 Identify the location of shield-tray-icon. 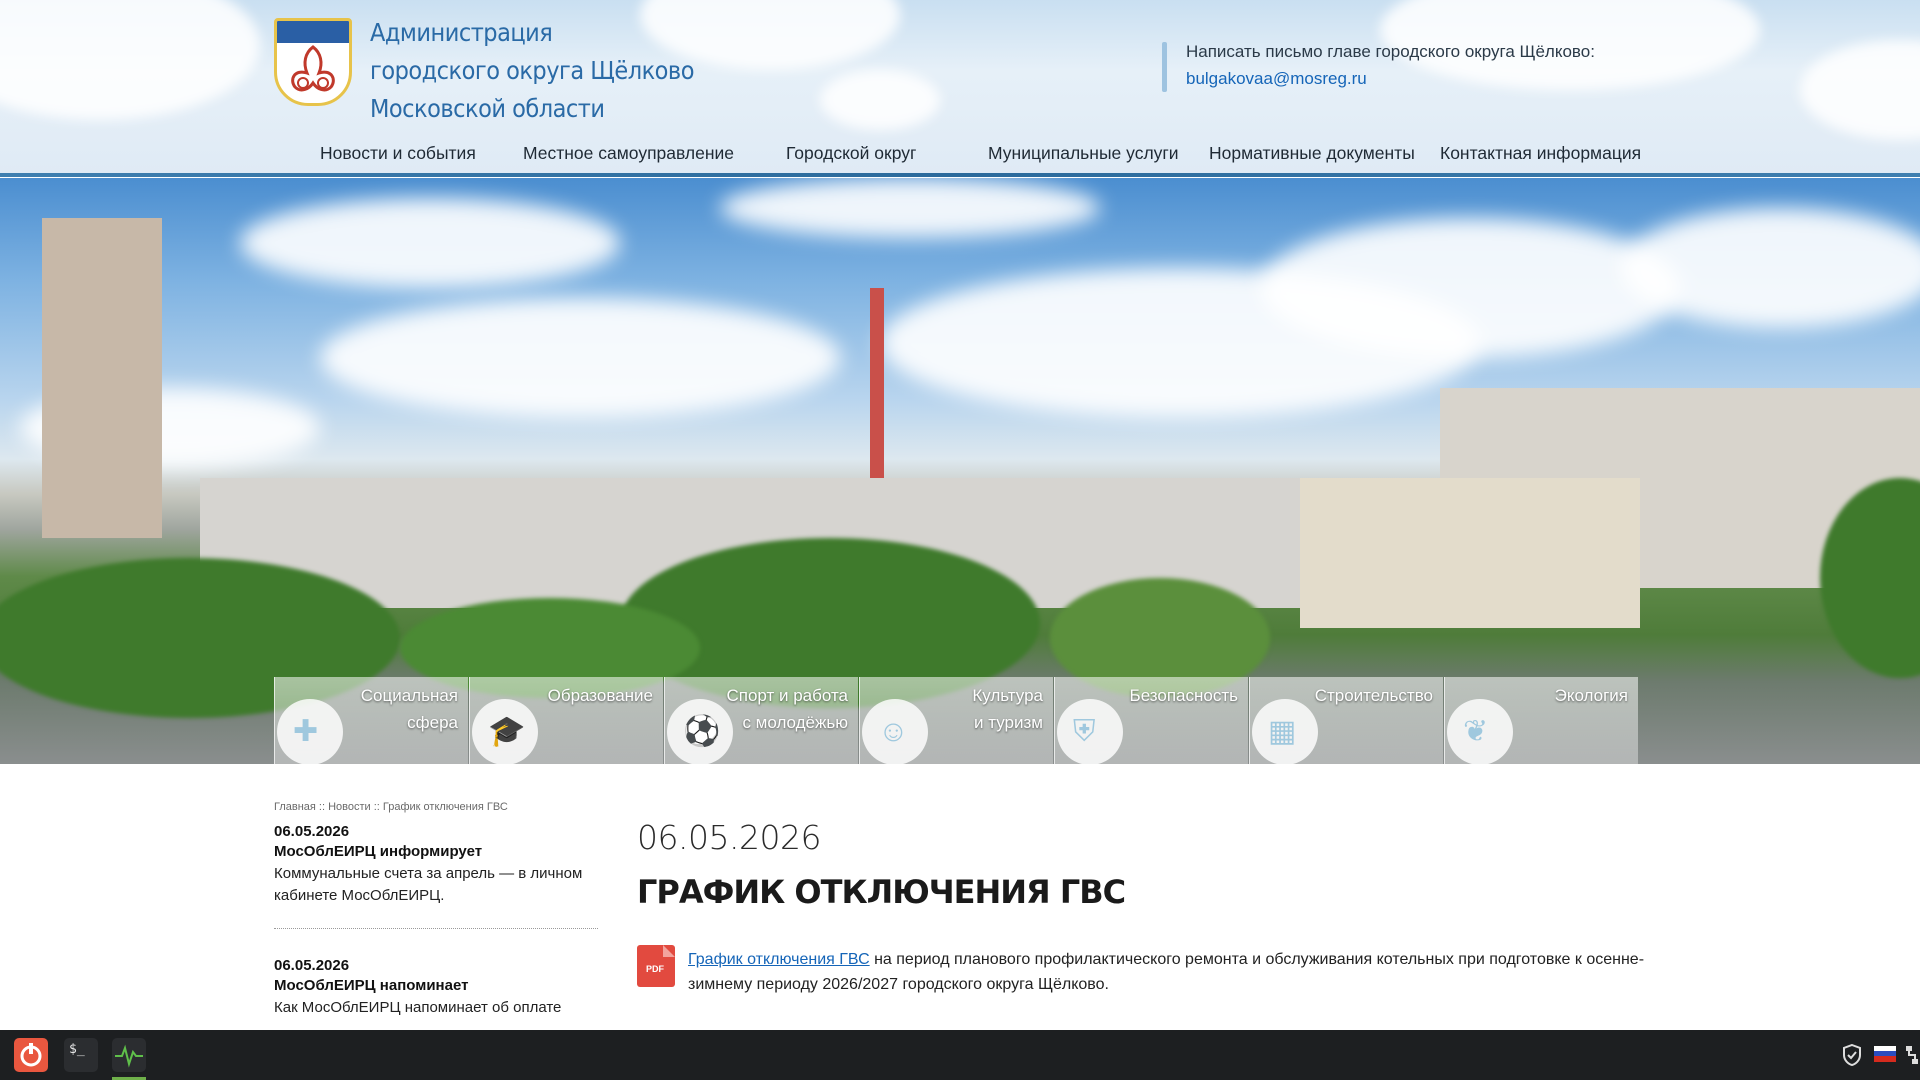
(1852, 1057).